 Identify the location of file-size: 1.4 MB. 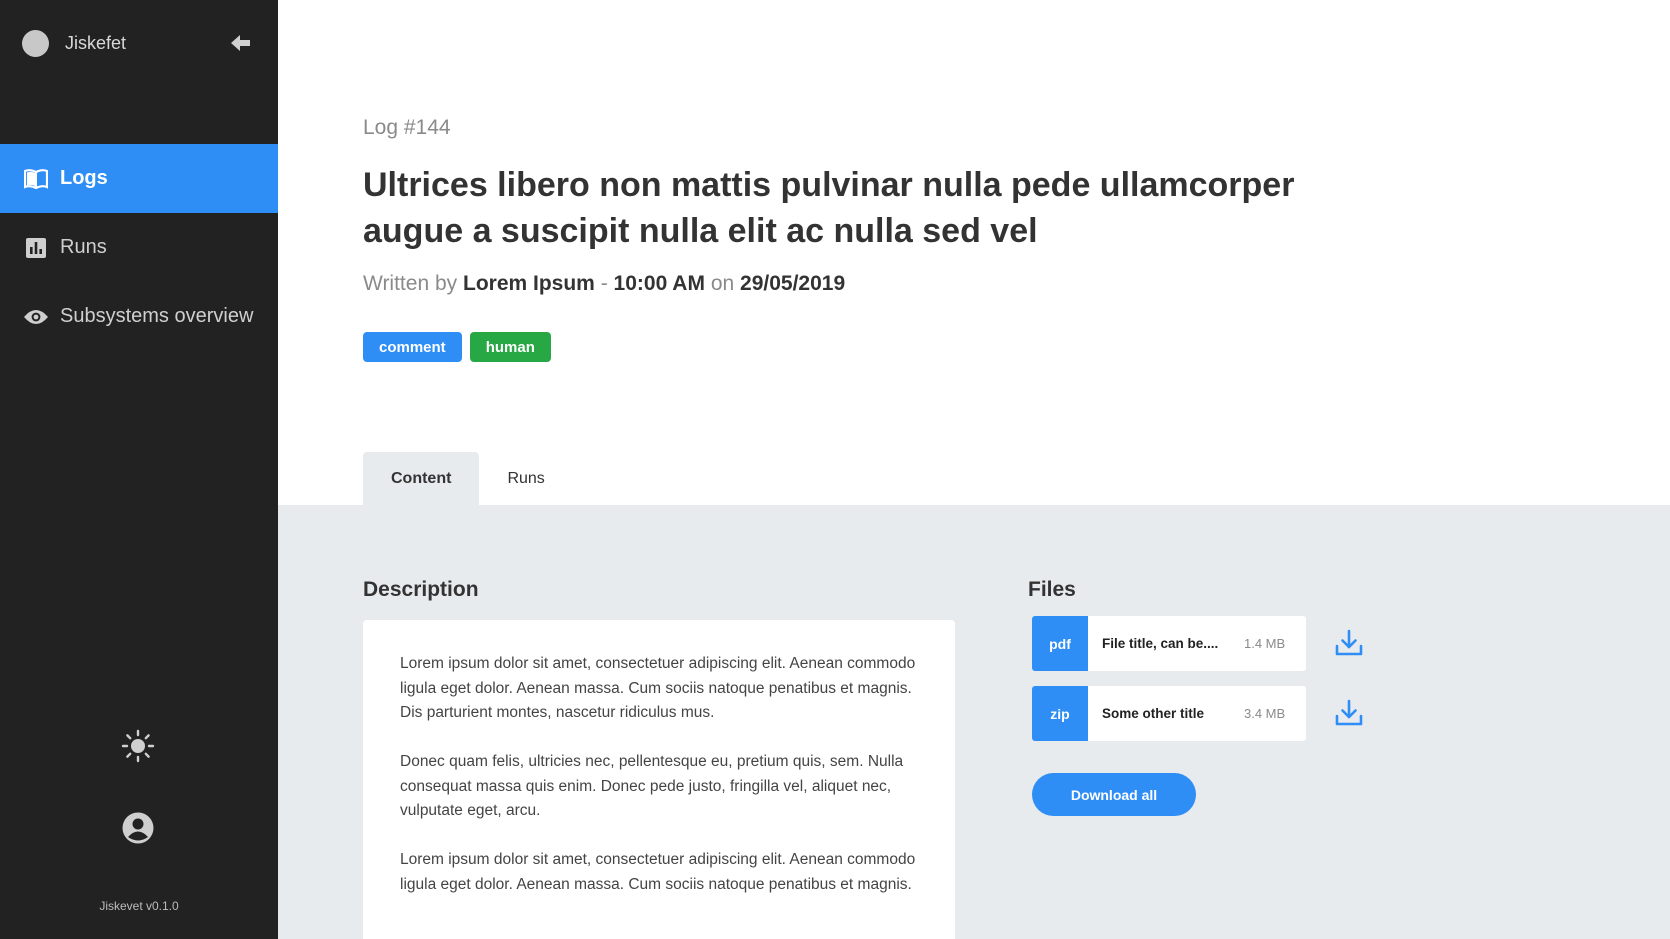
(1265, 643).